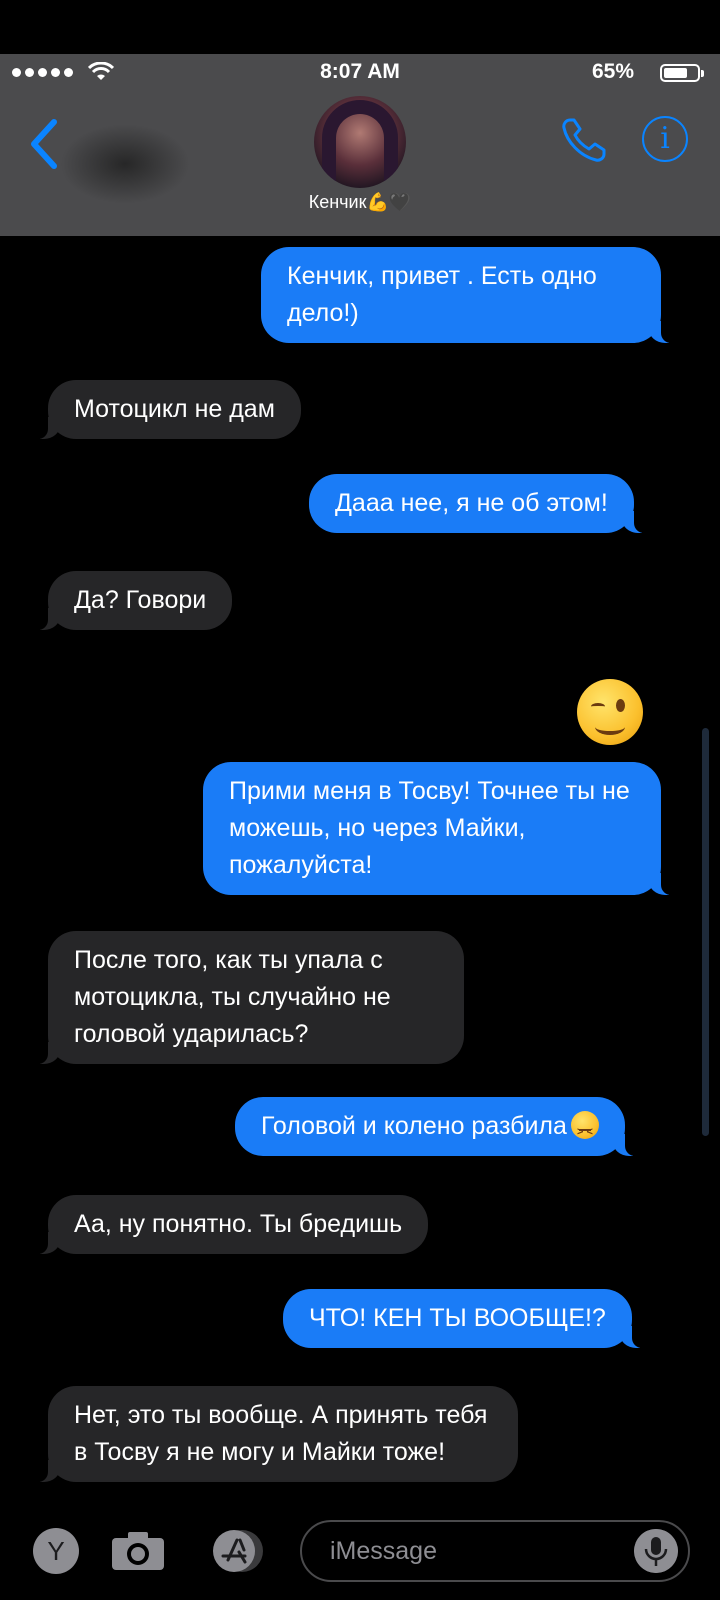  Describe the element at coordinates (495, 1551) in the screenshot. I see `message-input: iMessage` at that location.